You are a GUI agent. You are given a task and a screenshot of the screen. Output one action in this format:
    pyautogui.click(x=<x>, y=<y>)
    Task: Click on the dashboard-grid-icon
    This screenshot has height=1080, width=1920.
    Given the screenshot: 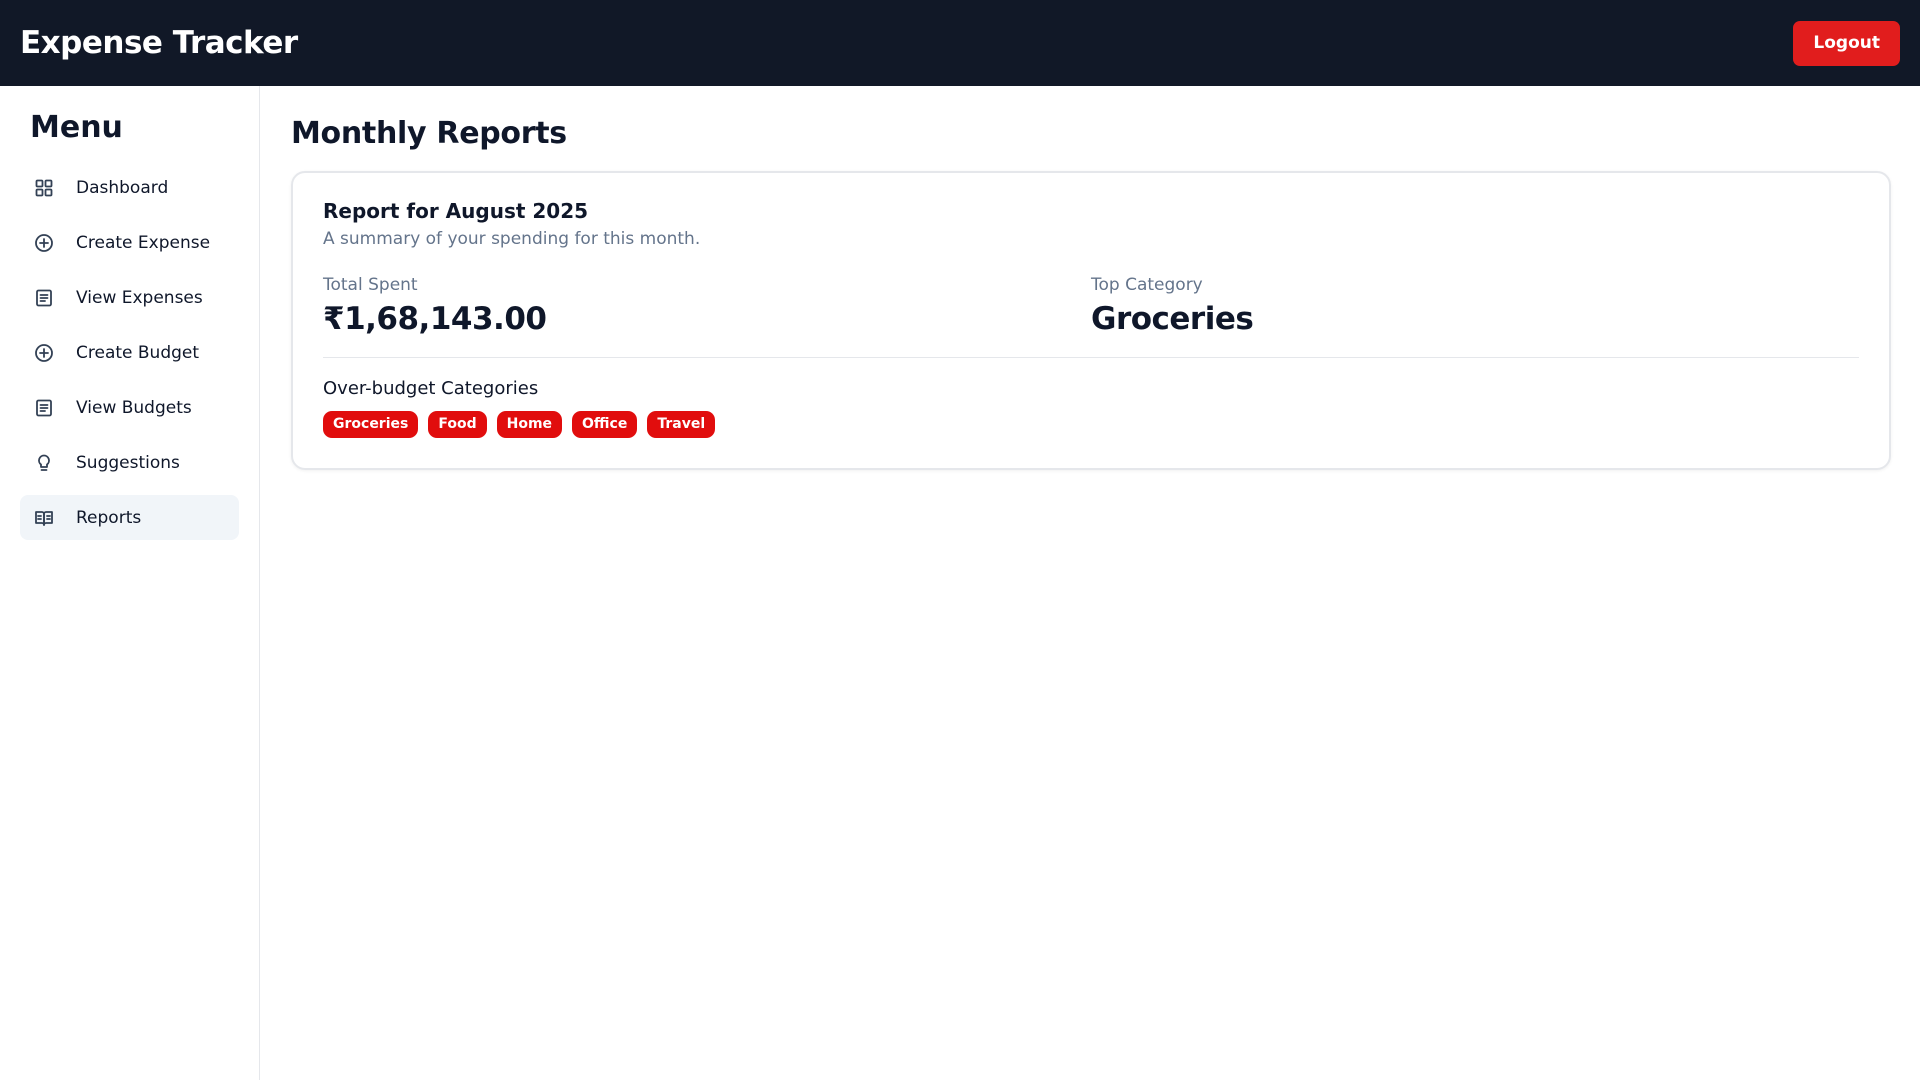 What is the action you would take?
    pyautogui.click(x=44, y=188)
    